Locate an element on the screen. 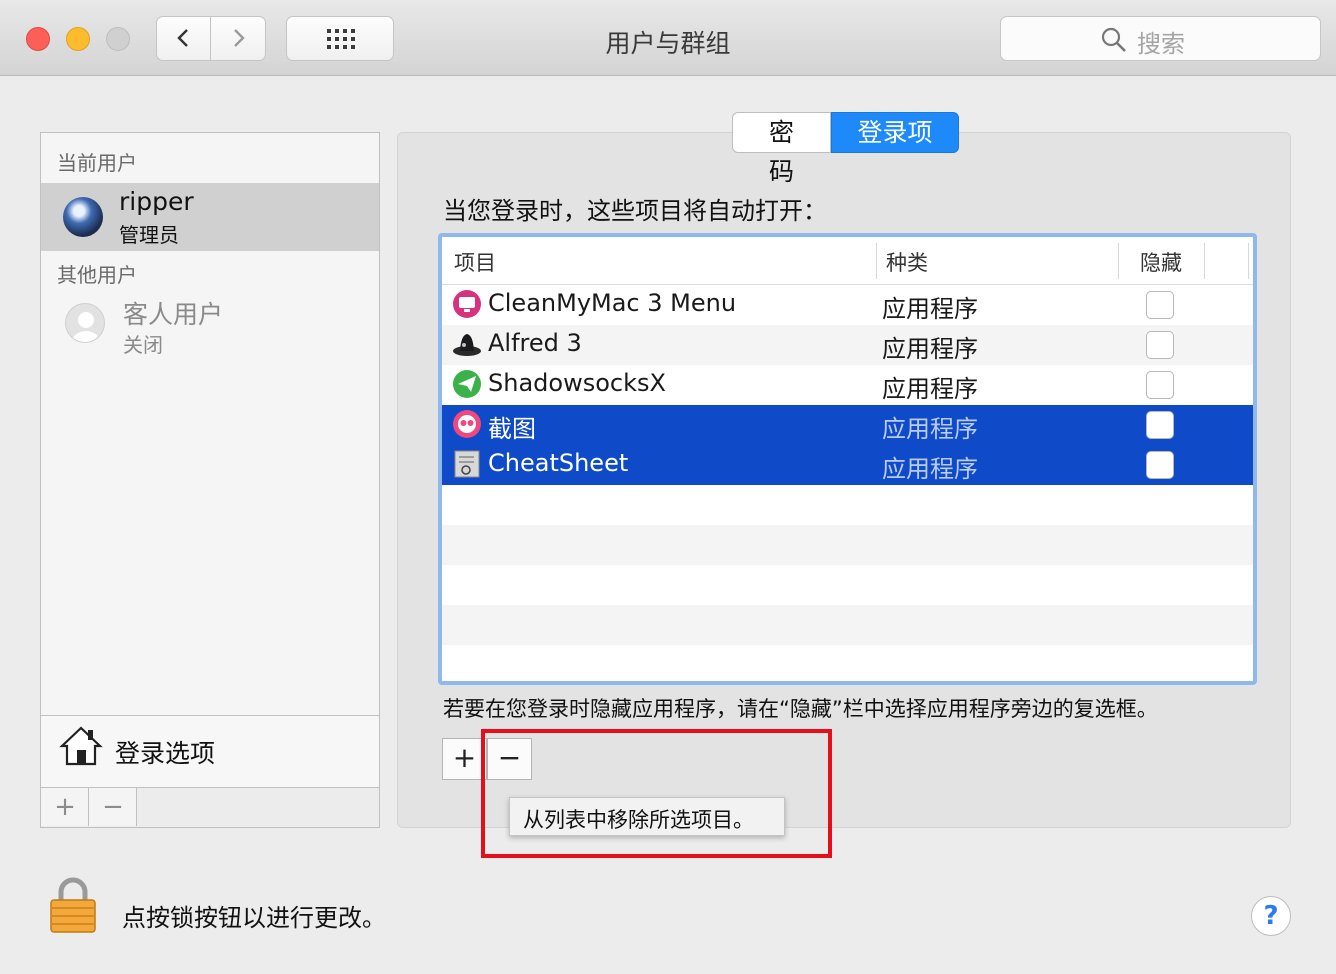  alfred-icon is located at coordinates (467, 345).